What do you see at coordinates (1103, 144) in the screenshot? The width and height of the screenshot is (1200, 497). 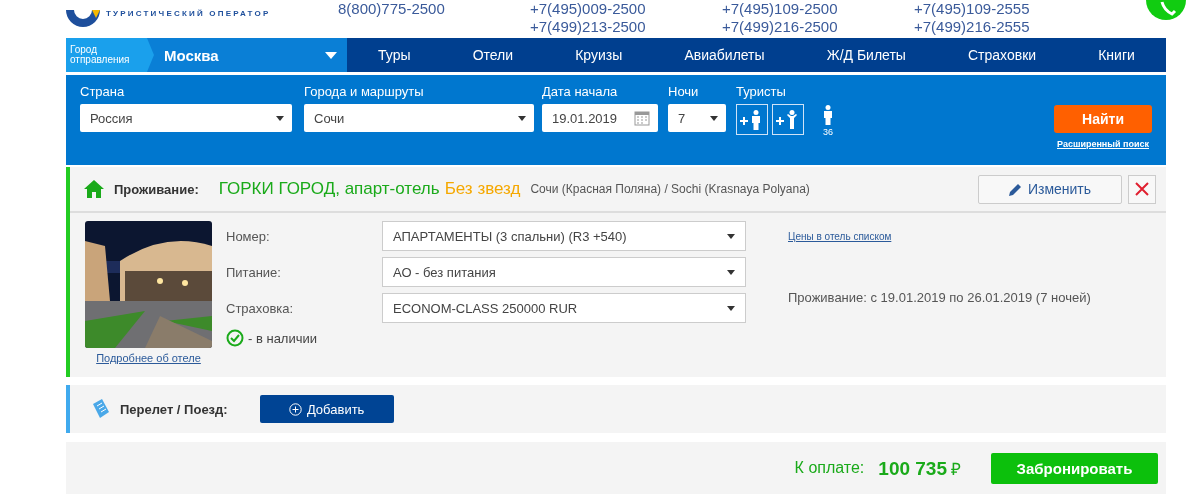 I see `advanced-search-link: Расширенный поиск` at bounding box center [1103, 144].